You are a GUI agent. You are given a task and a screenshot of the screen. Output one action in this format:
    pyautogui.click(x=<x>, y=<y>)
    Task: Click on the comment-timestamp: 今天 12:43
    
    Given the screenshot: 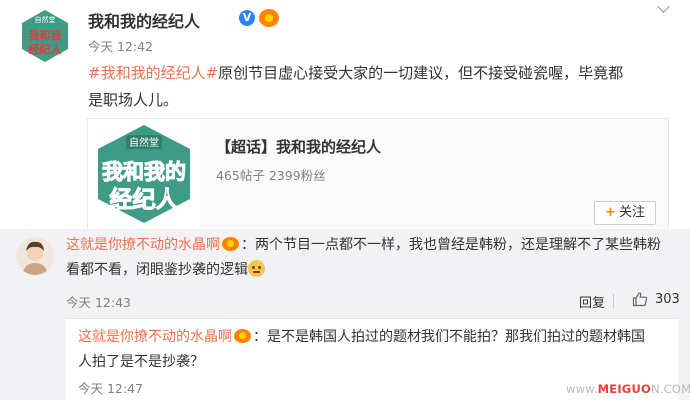 What is the action you would take?
    pyautogui.click(x=98, y=302)
    